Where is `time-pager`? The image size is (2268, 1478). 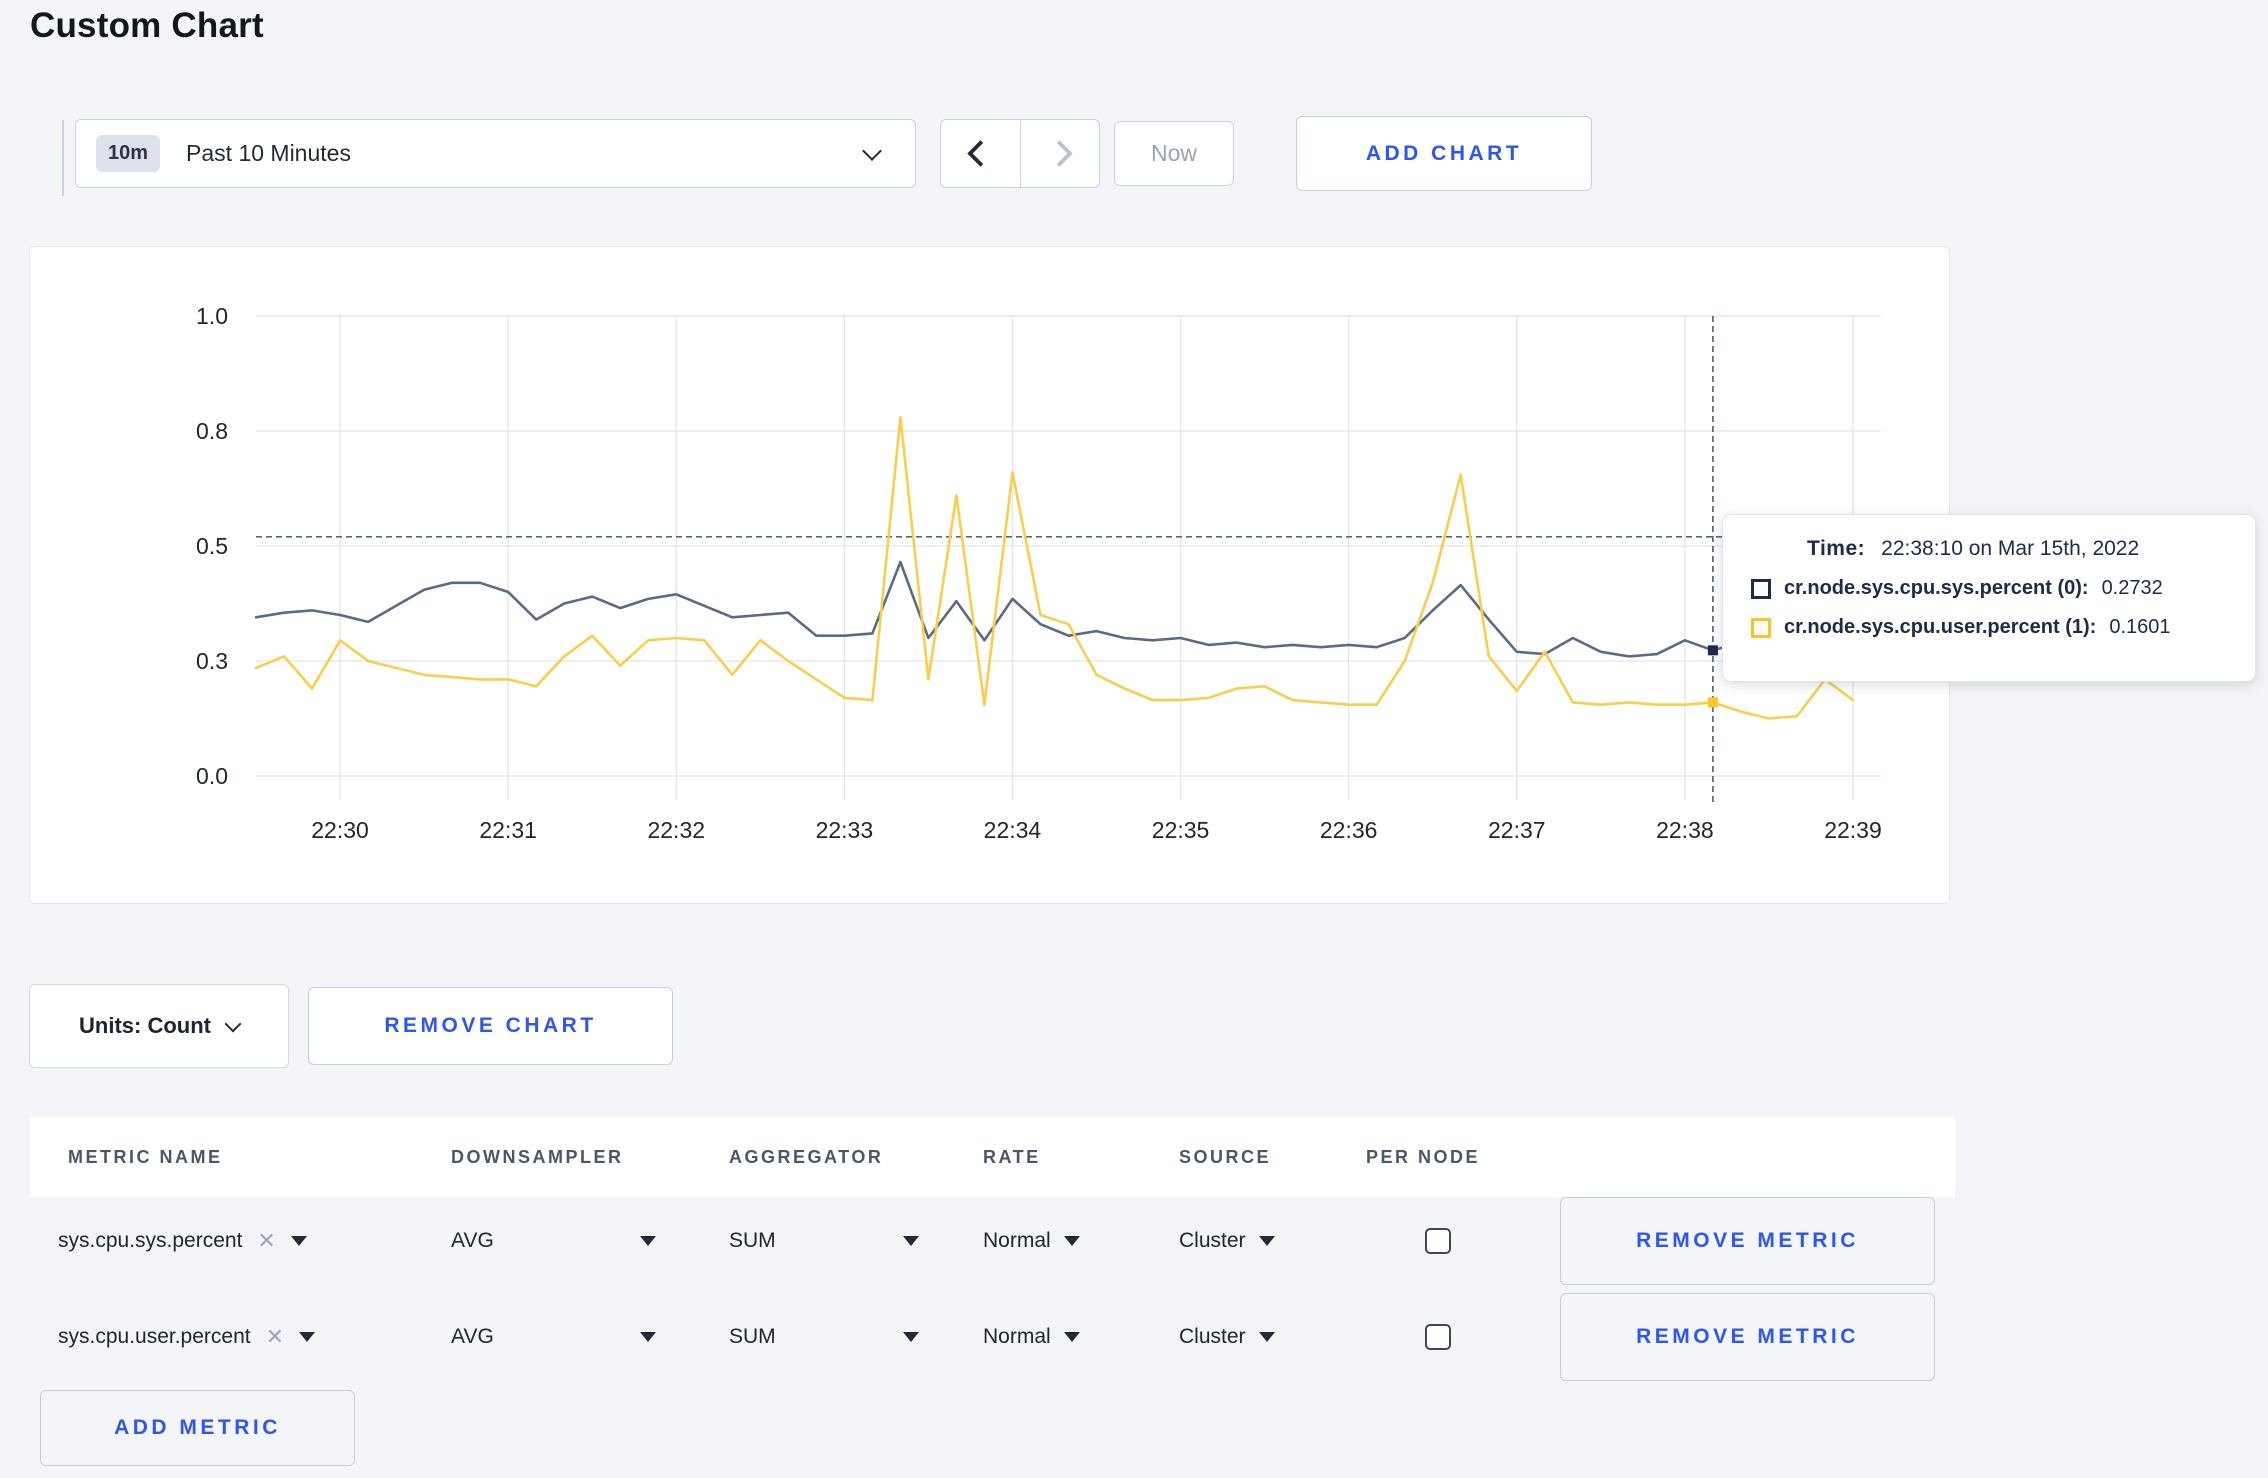
time-pager is located at coordinates (1020, 153).